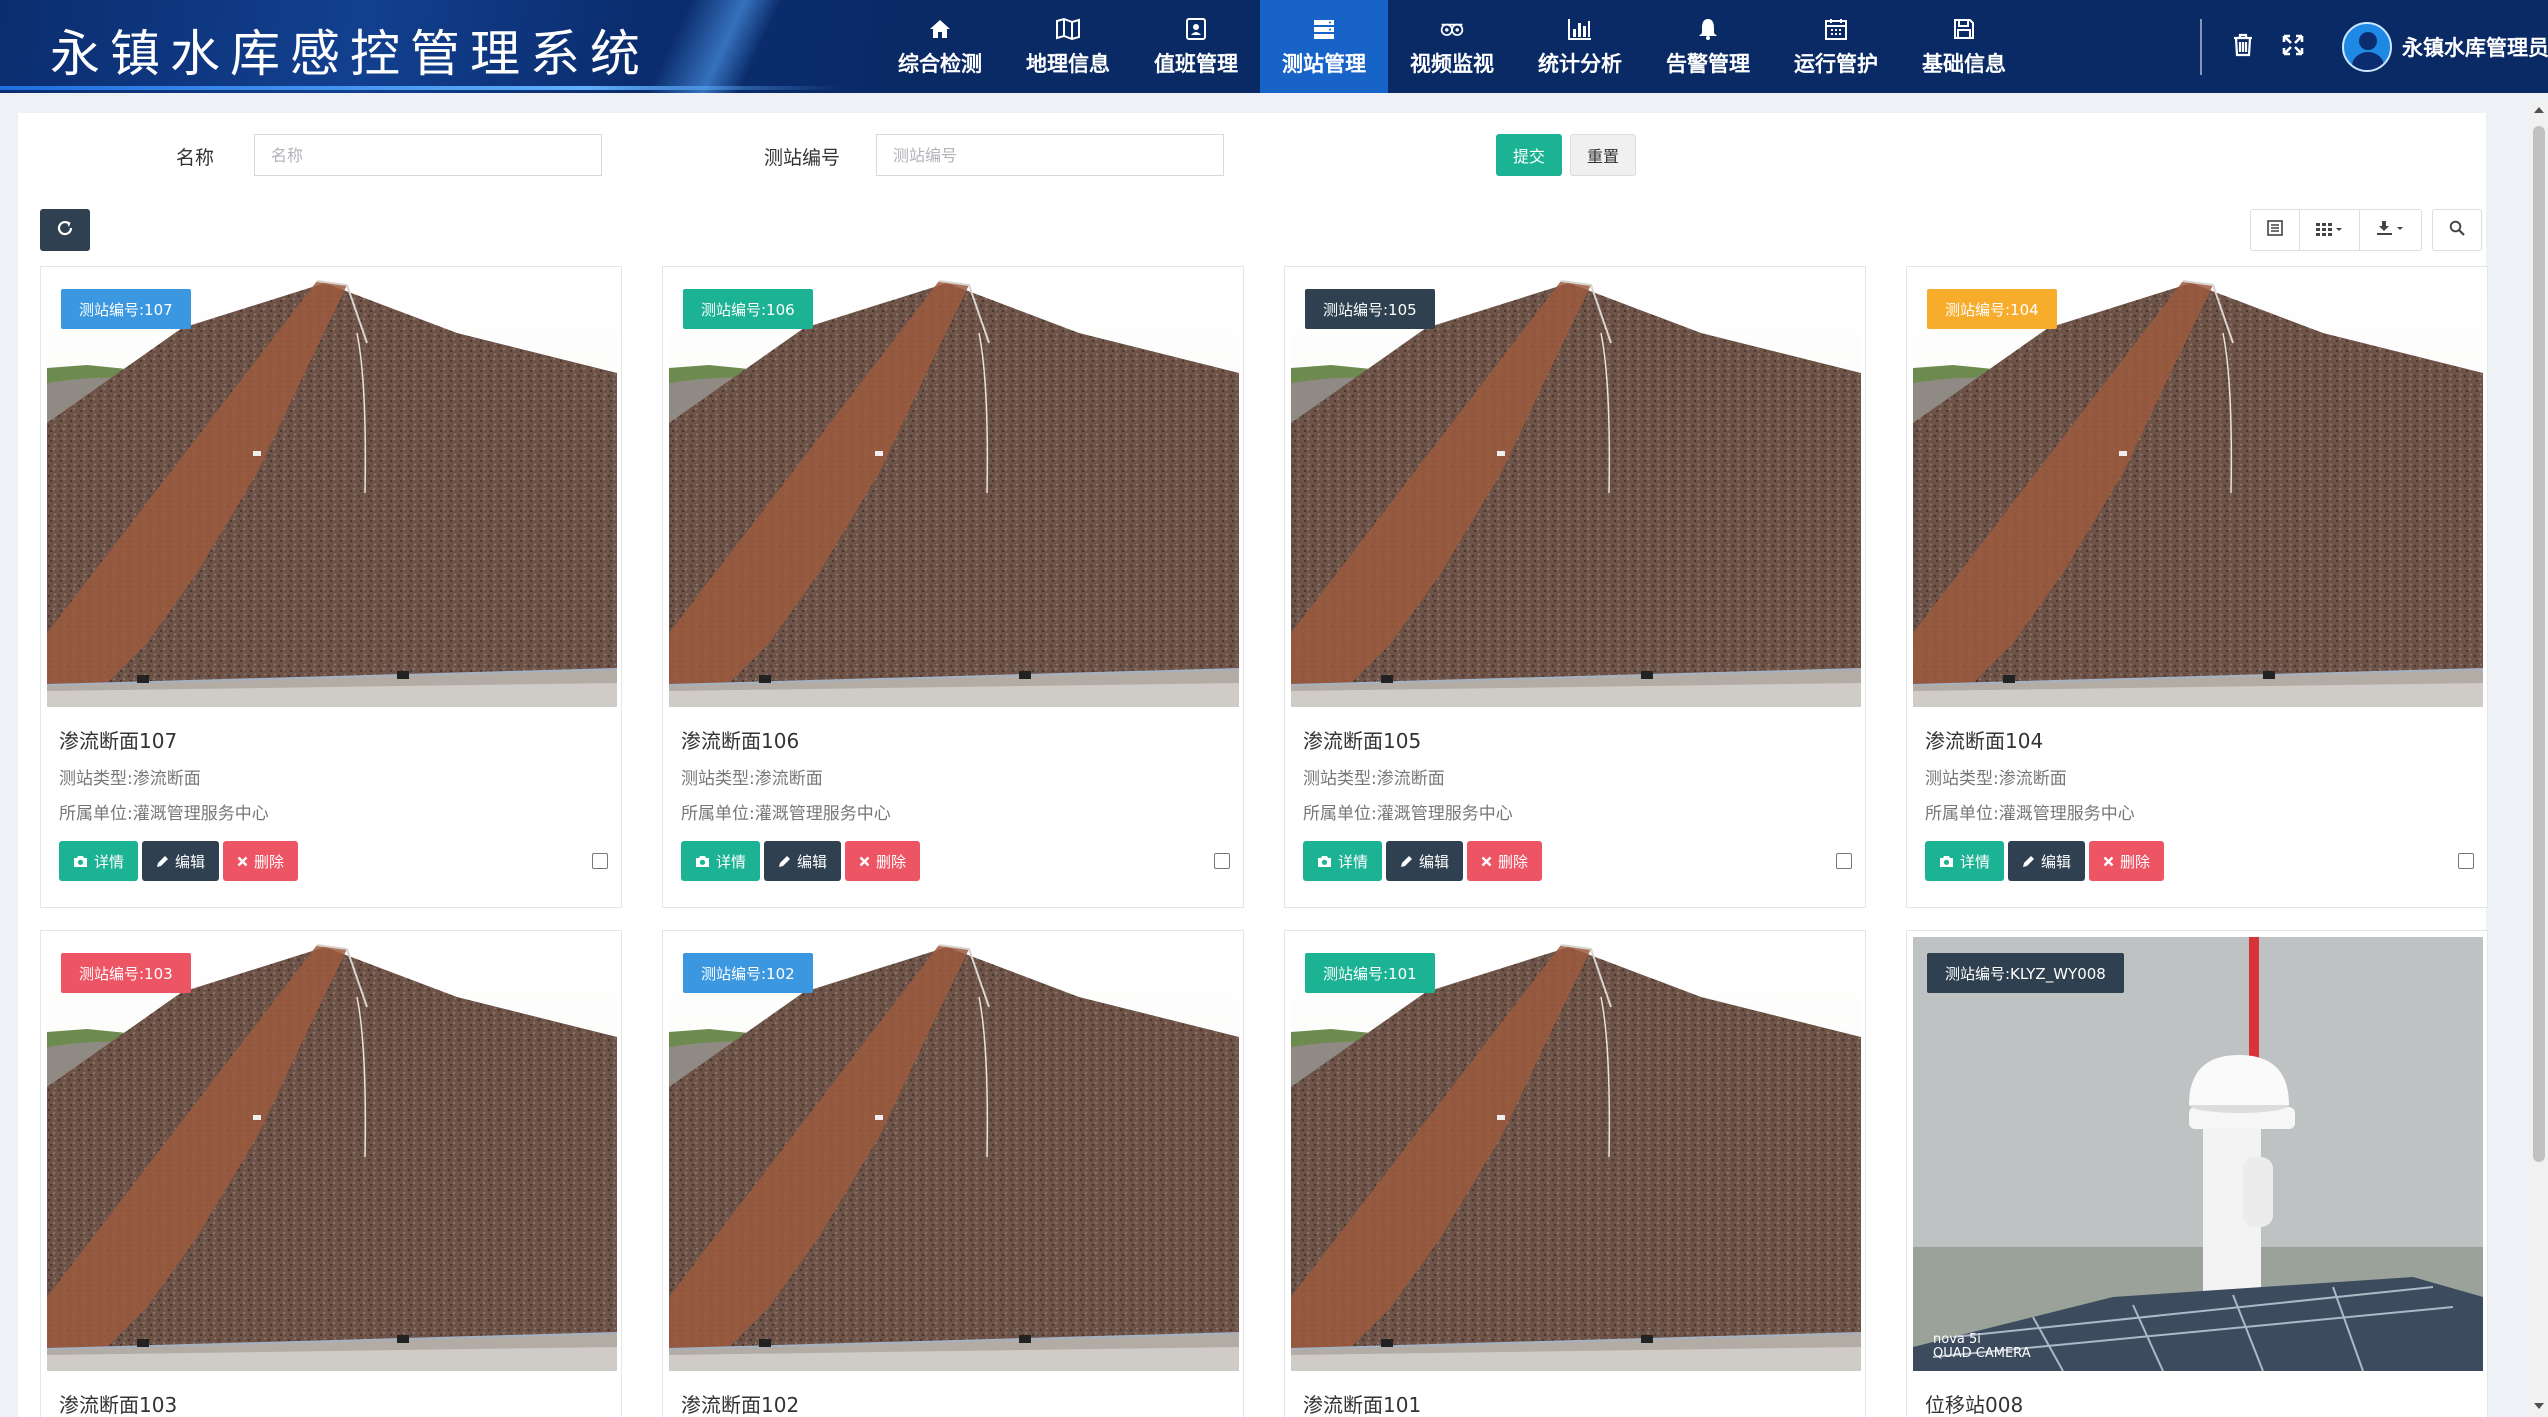 The height and width of the screenshot is (1417, 2548). What do you see at coordinates (1836, 29) in the screenshot?
I see `calendar-icon` at bounding box center [1836, 29].